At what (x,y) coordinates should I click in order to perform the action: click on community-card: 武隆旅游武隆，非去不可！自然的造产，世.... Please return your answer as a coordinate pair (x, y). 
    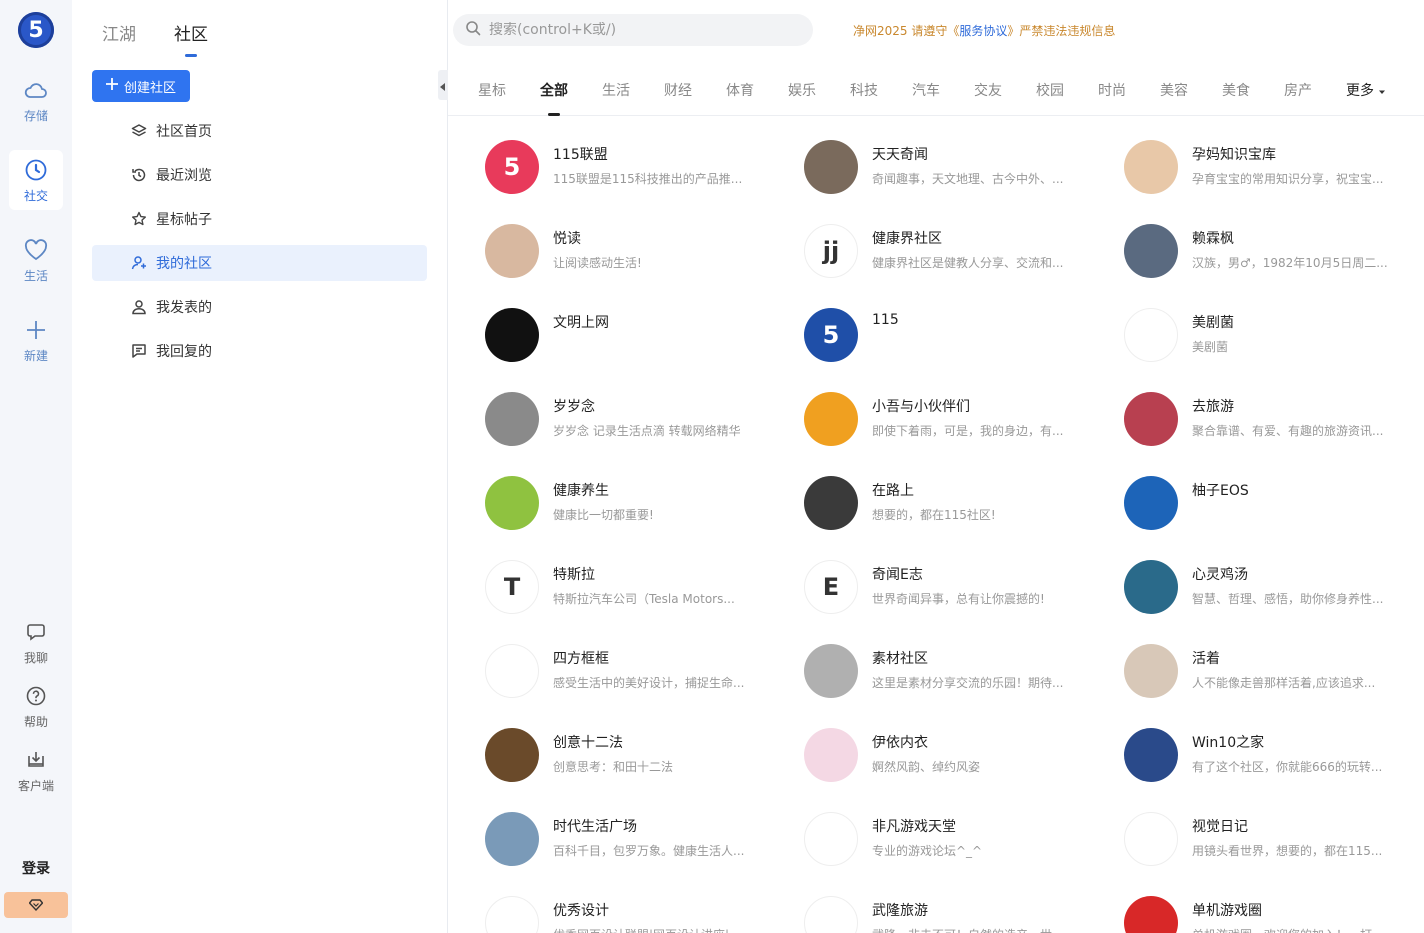
    Looking at the image, I should click on (954, 914).